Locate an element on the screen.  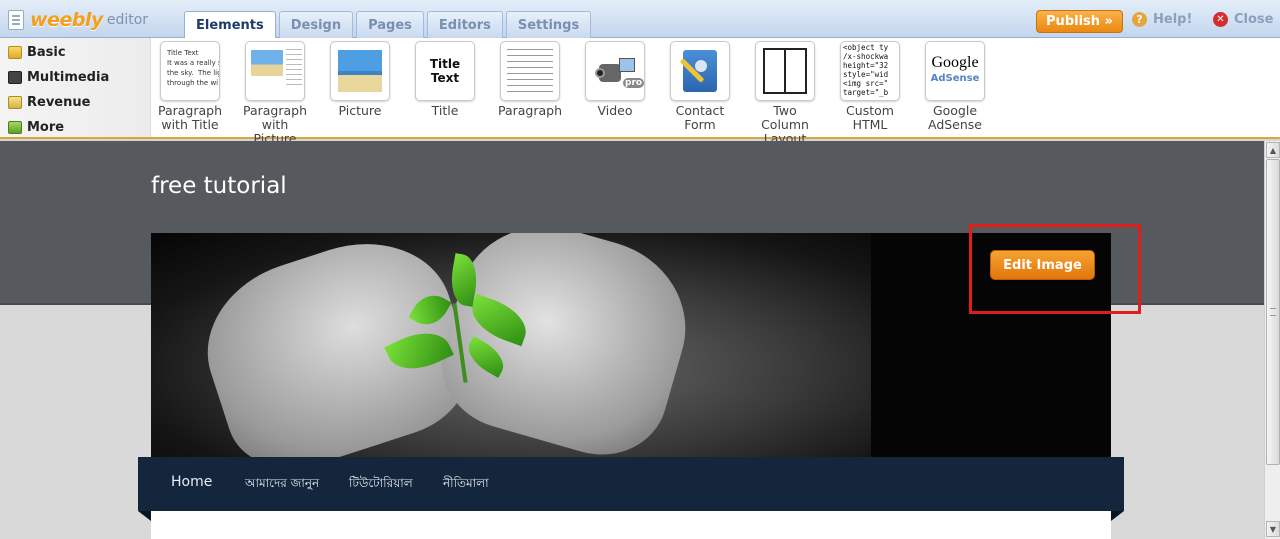
logo-doc-icon is located at coordinates (16, 20).